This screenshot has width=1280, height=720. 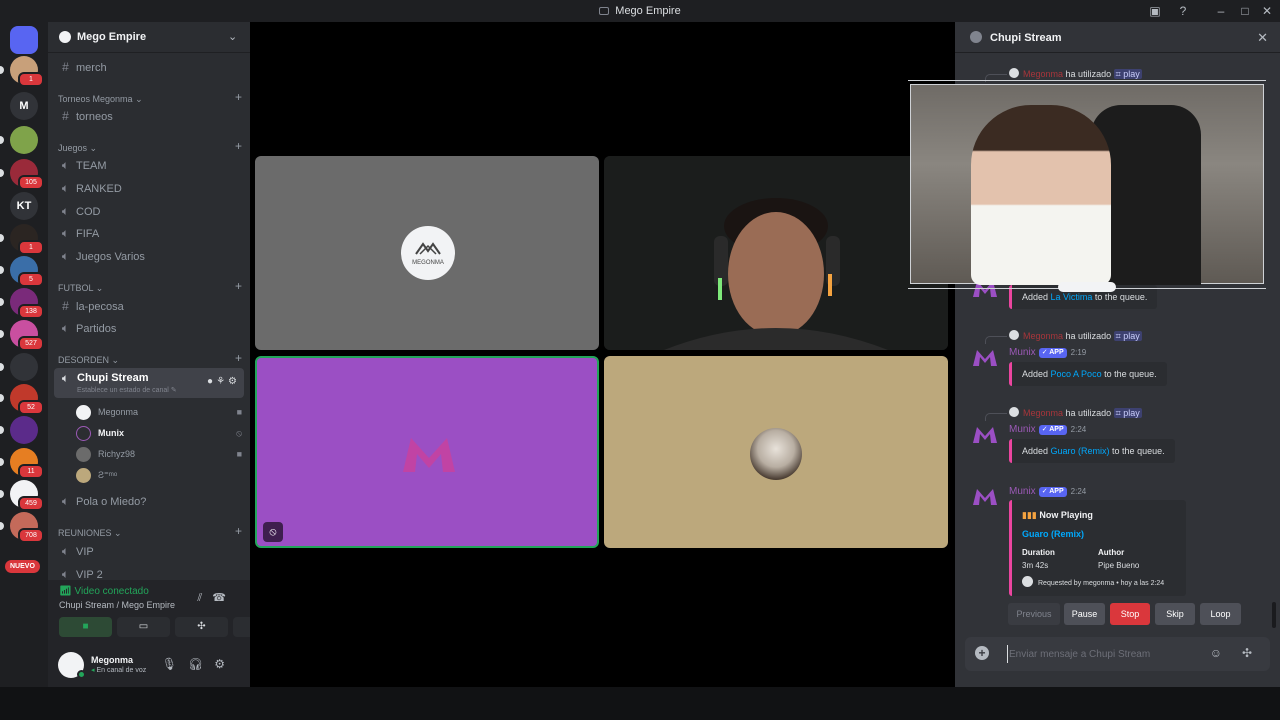 What do you see at coordinates (149, 37) in the screenshot?
I see `server-header: Mego Empire ⌄` at bounding box center [149, 37].